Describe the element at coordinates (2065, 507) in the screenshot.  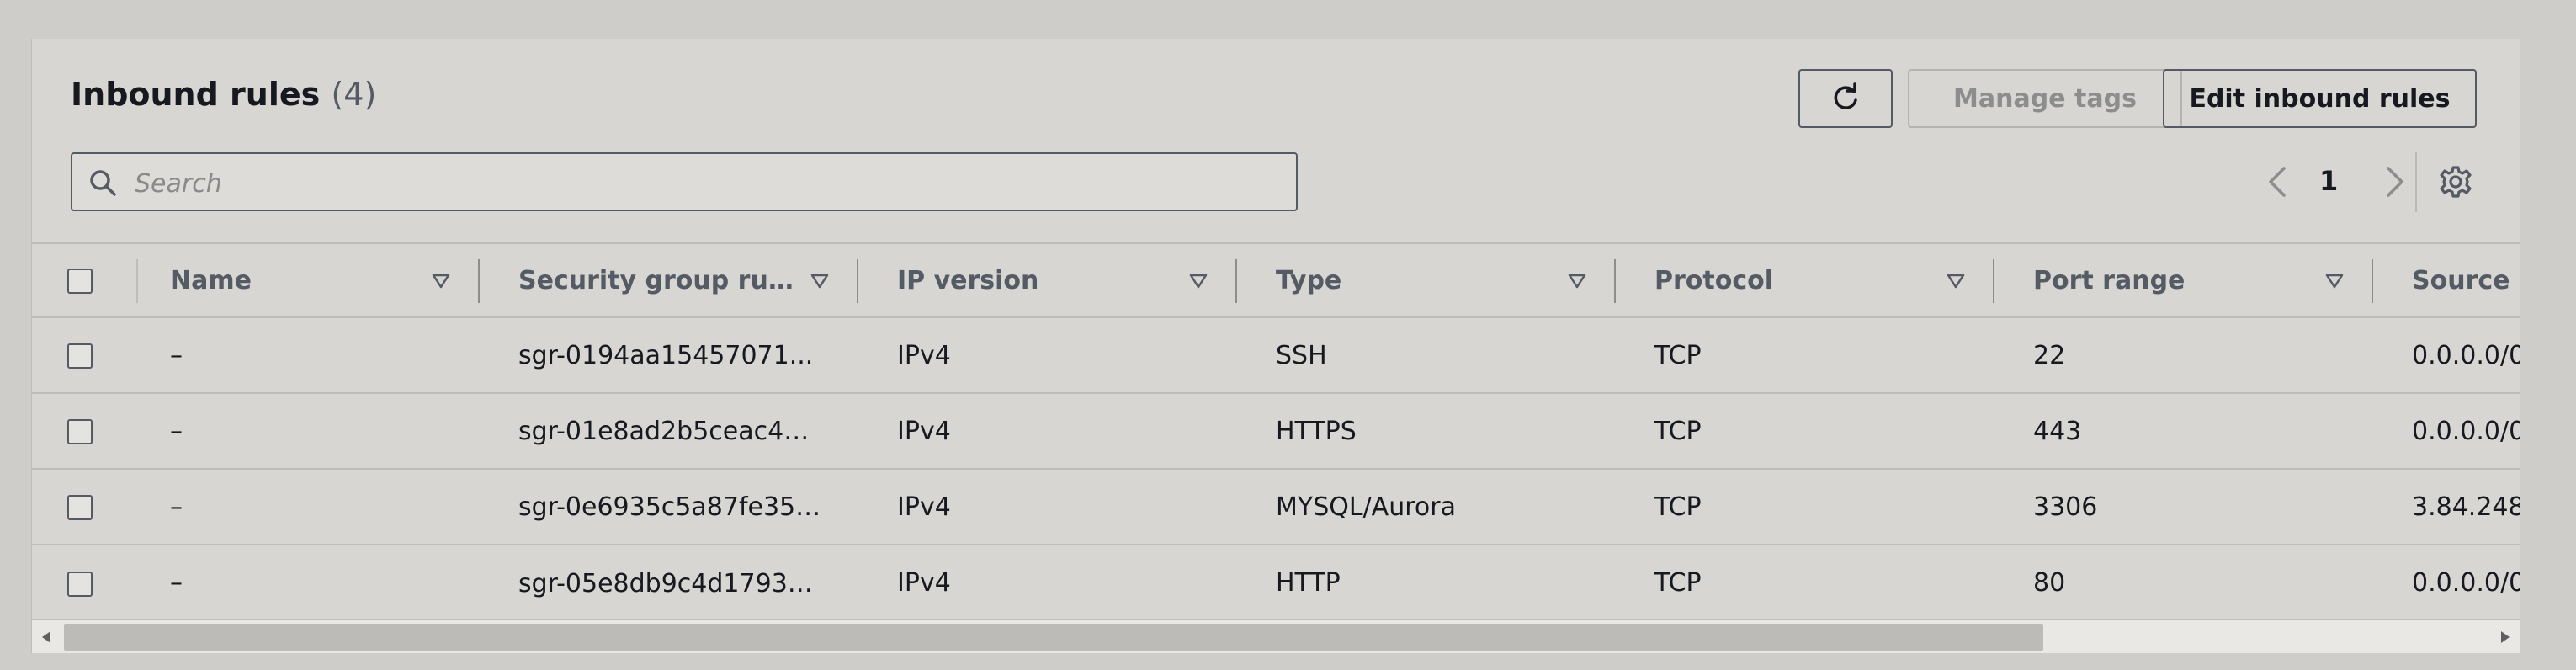
I see `cell-port-range: 3306` at that location.